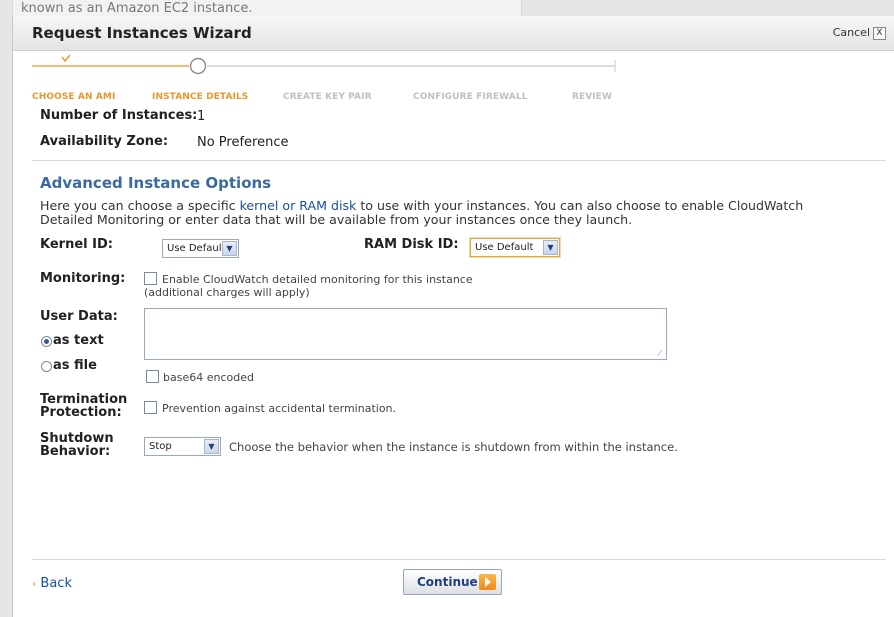 The image size is (894, 617). Describe the element at coordinates (156, 183) in the screenshot. I see `section-heading: Advanced Instance Options` at that location.